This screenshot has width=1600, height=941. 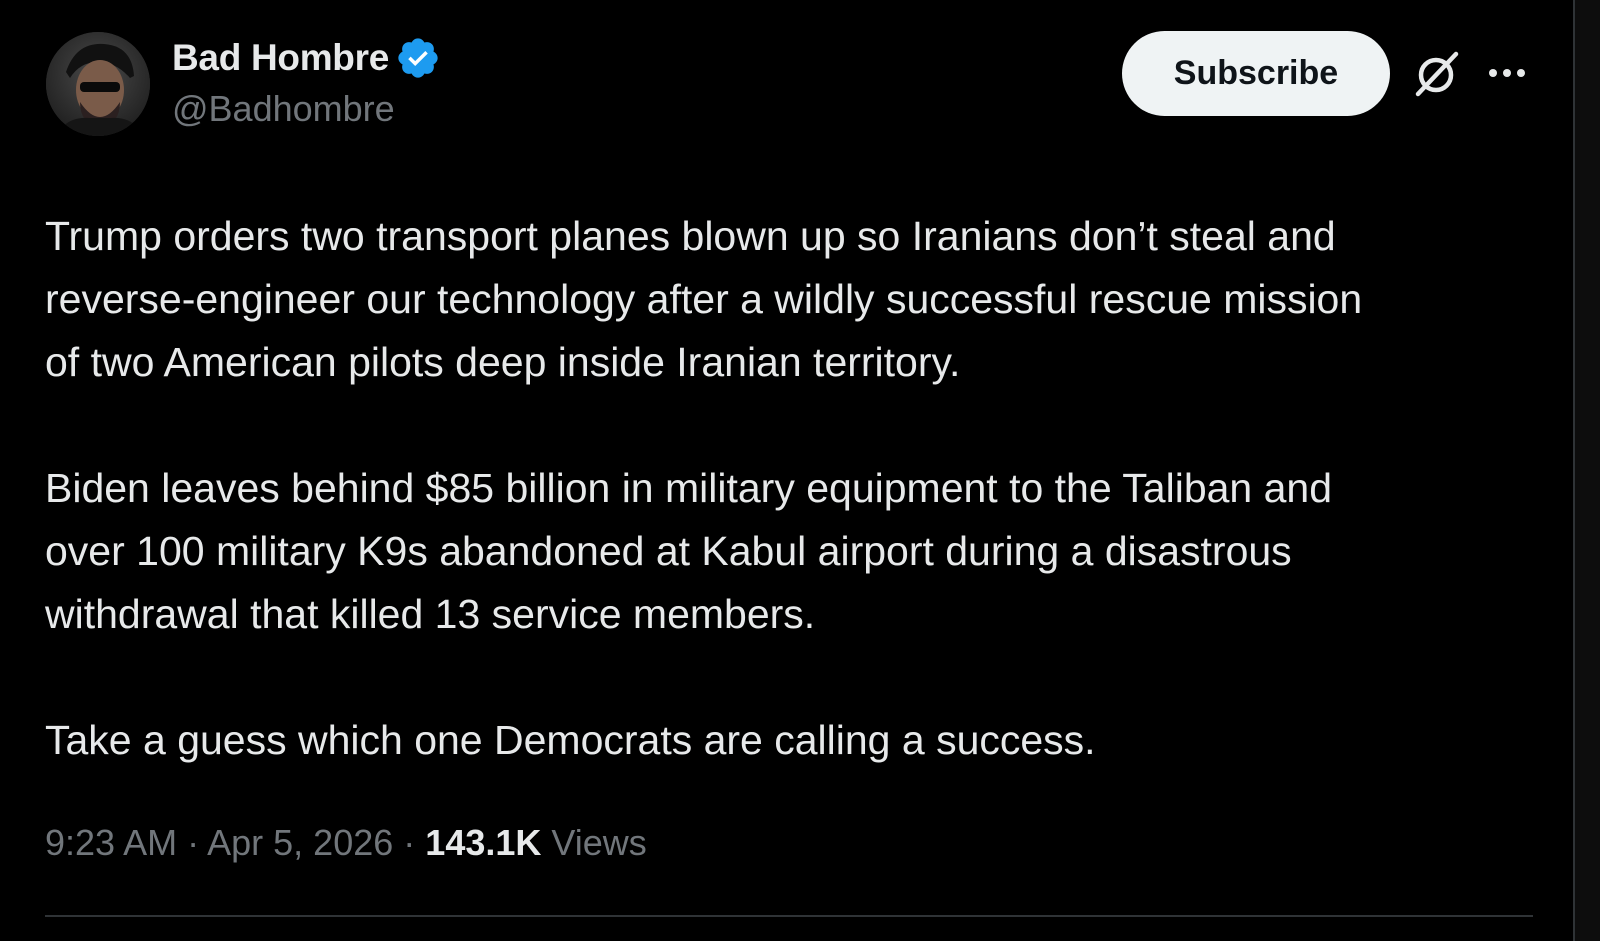 What do you see at coordinates (789, 916) in the screenshot?
I see `divider` at bounding box center [789, 916].